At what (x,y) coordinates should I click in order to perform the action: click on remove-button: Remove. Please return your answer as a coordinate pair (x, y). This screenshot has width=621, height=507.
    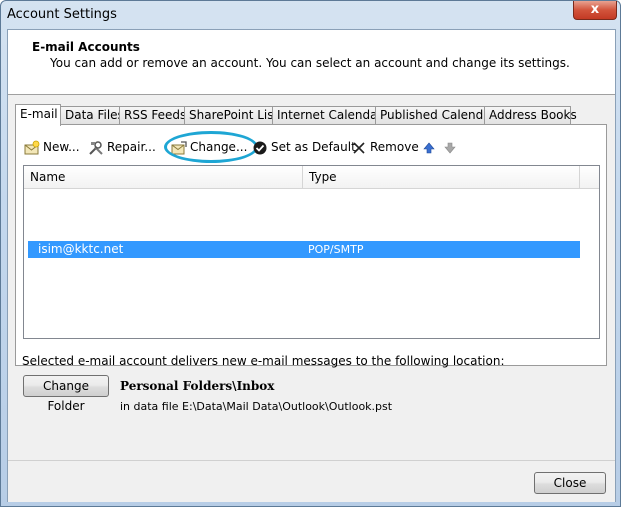
    Looking at the image, I should click on (385, 147).